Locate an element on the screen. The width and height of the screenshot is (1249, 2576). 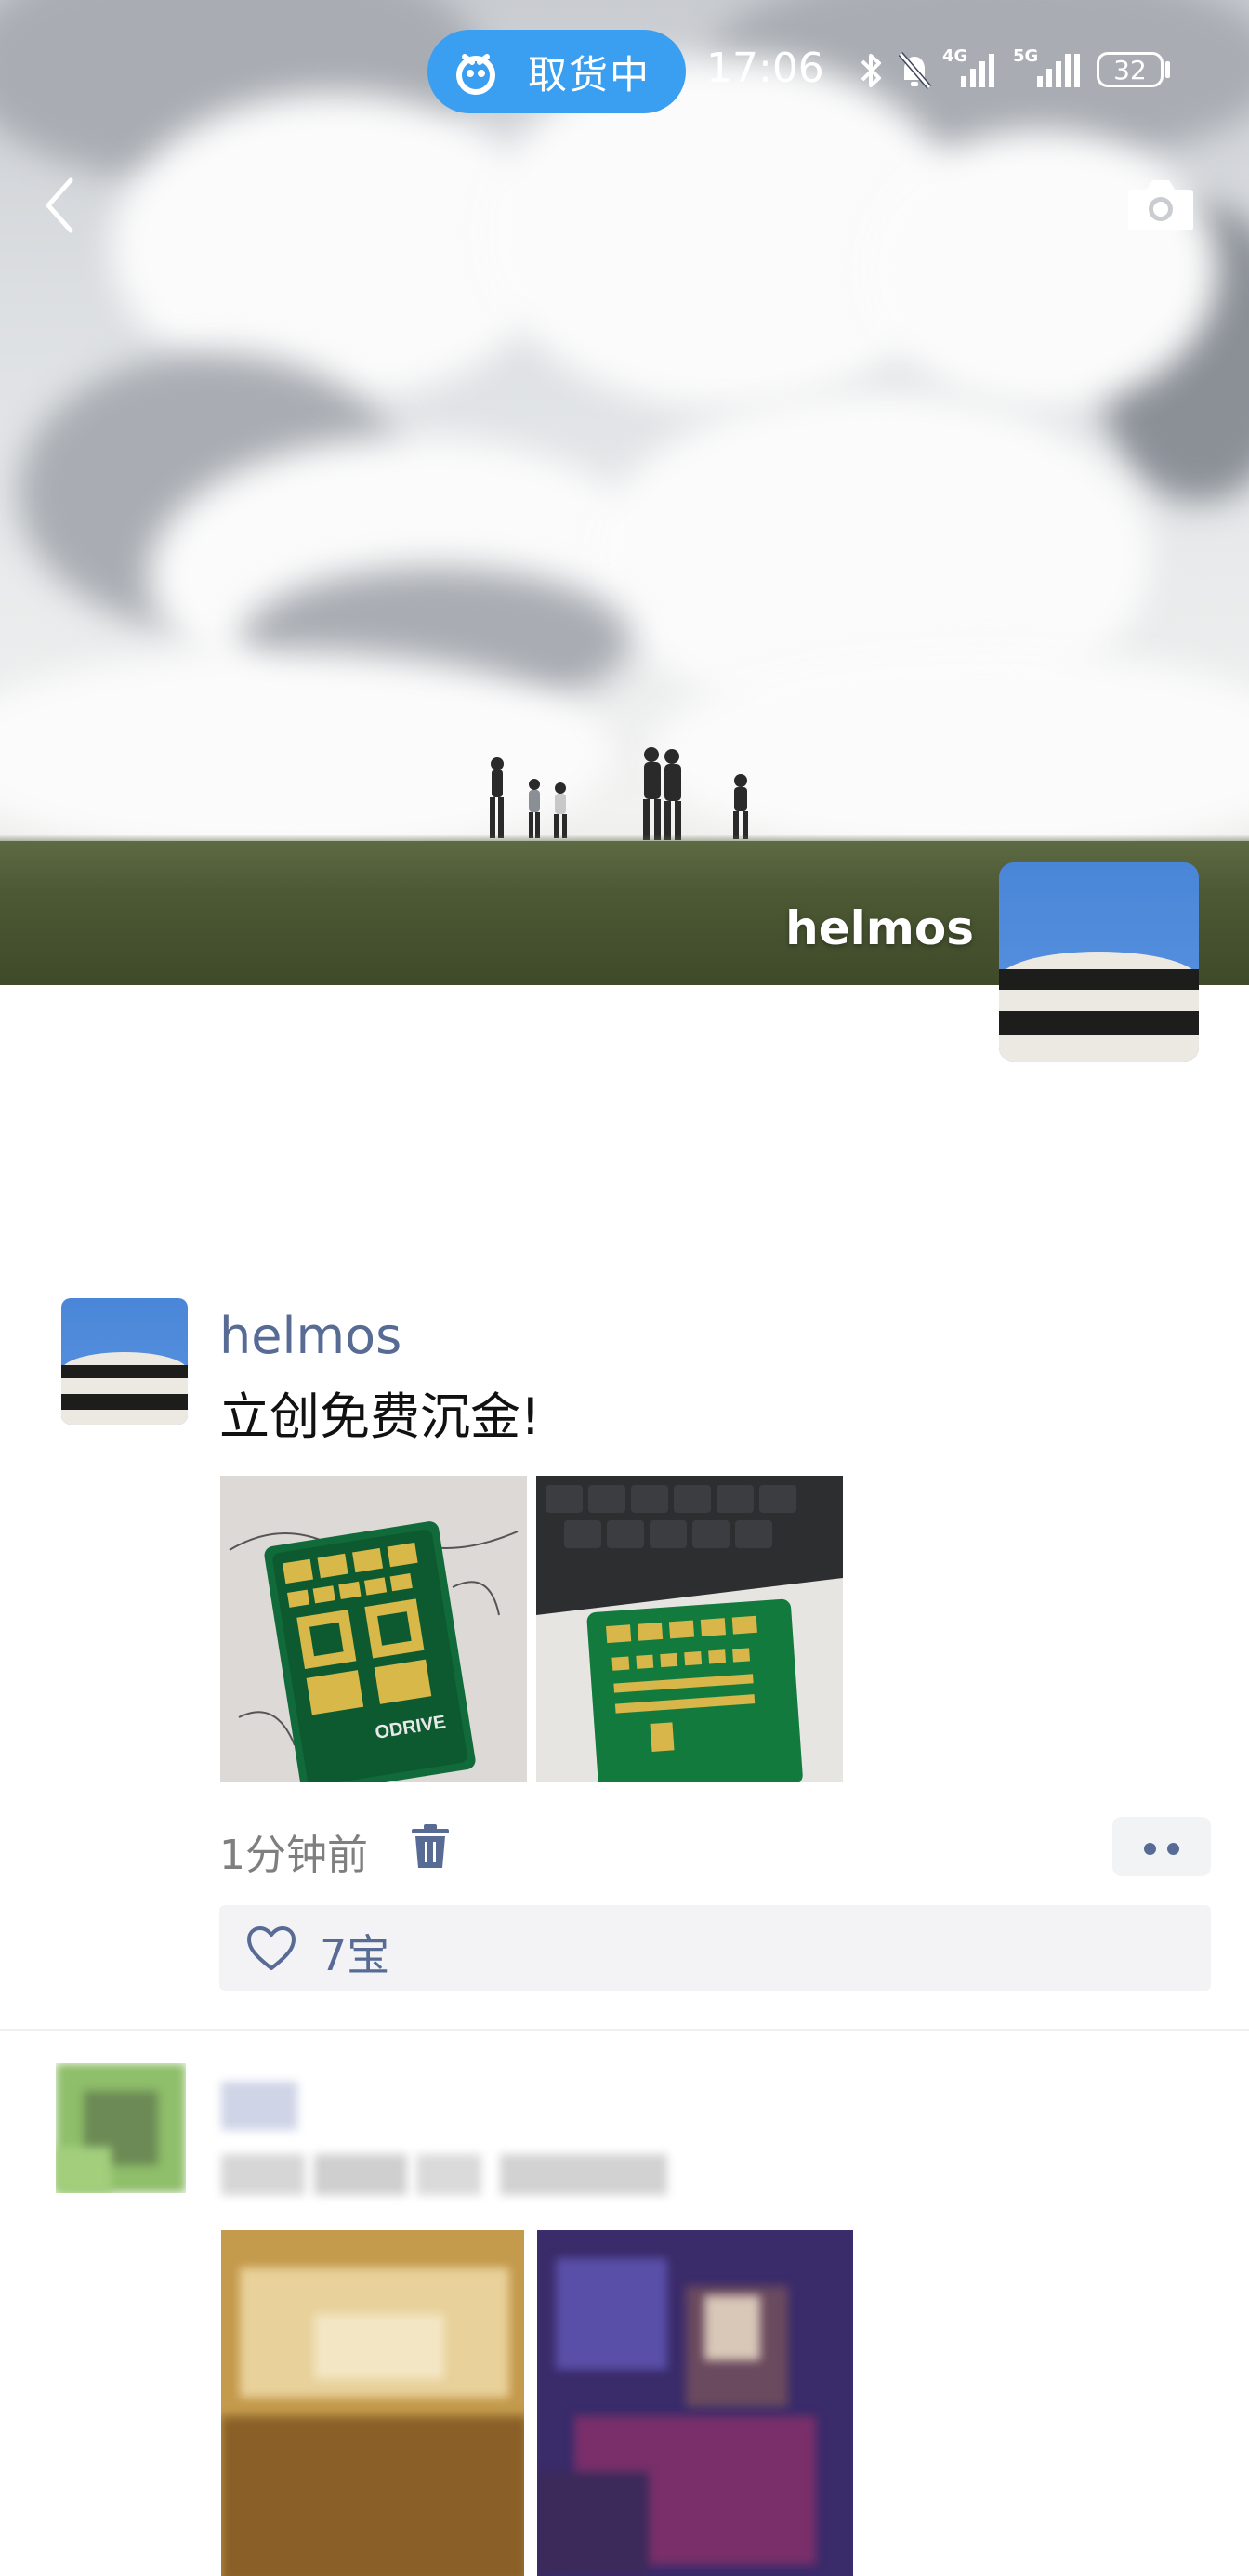
pickup-status-pill: 取货中 is located at coordinates (556, 71).